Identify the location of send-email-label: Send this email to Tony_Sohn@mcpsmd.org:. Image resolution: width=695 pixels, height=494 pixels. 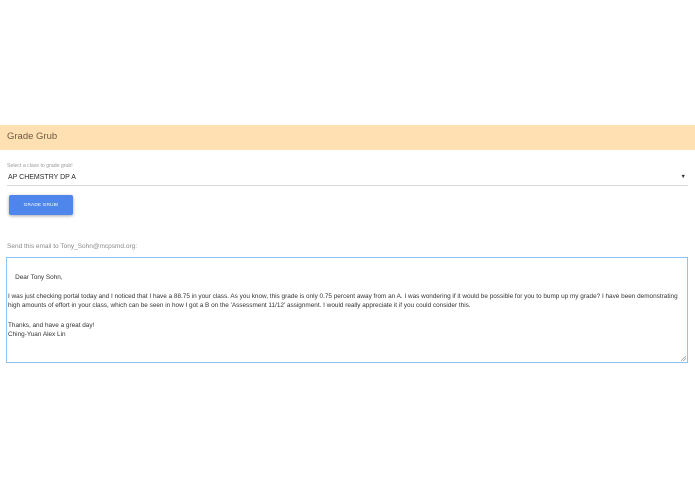
(72, 246).